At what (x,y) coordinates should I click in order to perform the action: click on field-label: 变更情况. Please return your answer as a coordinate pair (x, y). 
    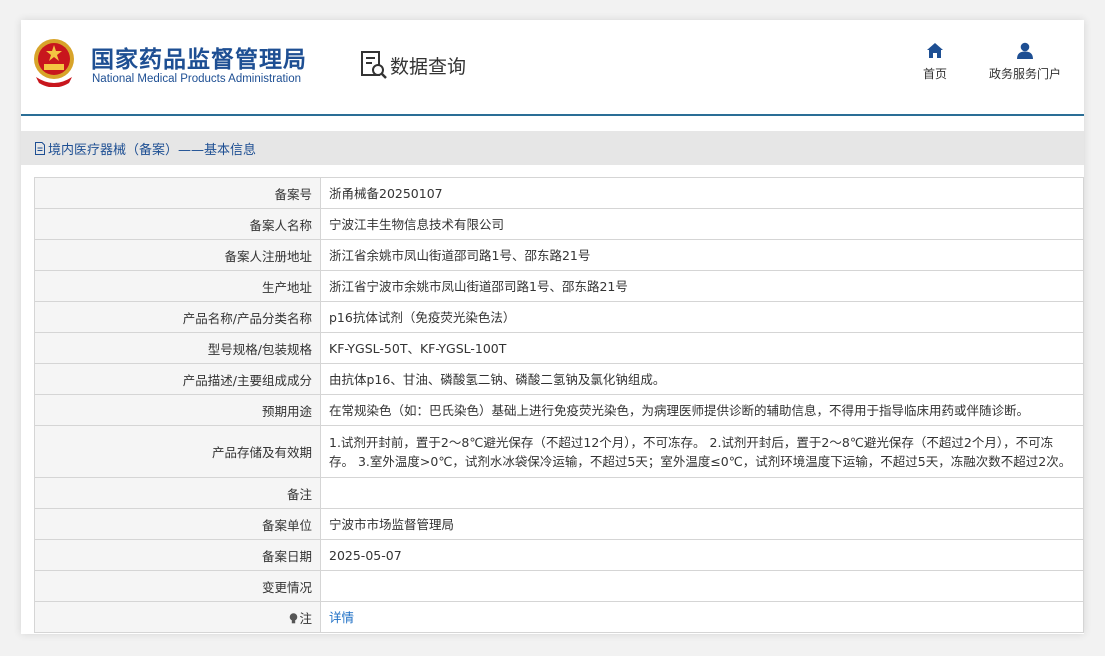
    Looking at the image, I should click on (177, 586).